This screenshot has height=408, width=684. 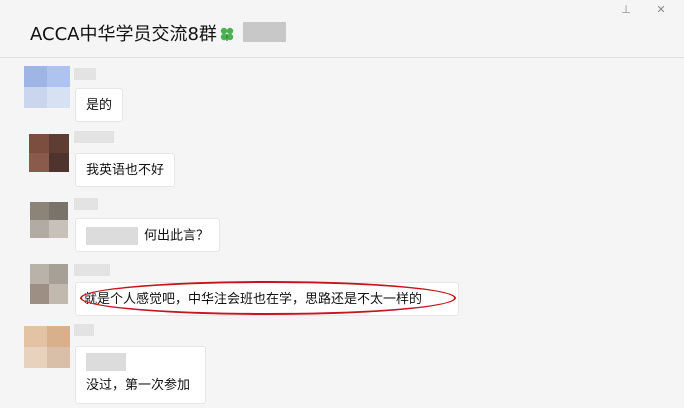 I want to click on message-bubble: 没过，第一次参加, so click(x=140, y=375).